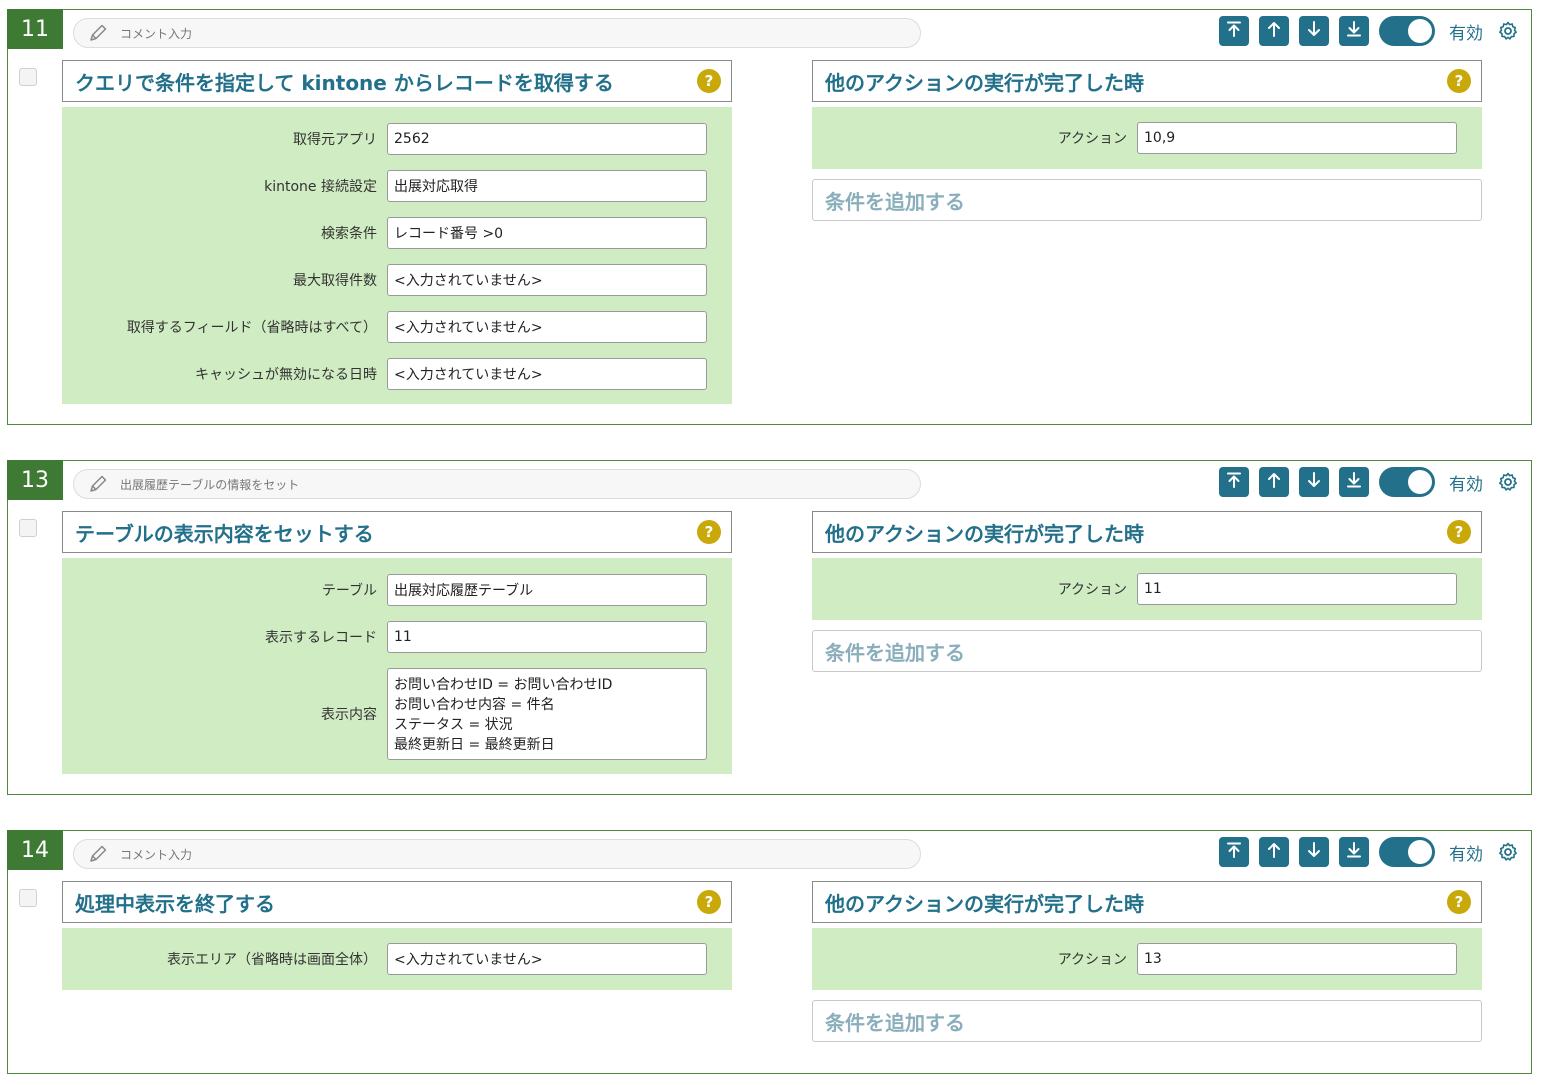 The width and height of the screenshot is (1541, 1085). I want to click on field-label: 表示エリア（省略時は画面全体）, so click(272, 960).